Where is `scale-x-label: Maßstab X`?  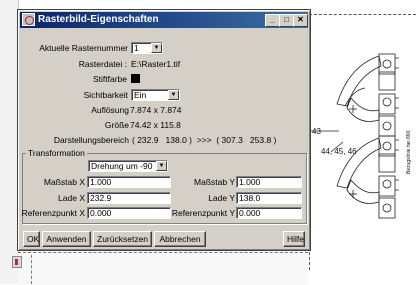 scale-x-label: Maßstab X is located at coordinates (64, 182).